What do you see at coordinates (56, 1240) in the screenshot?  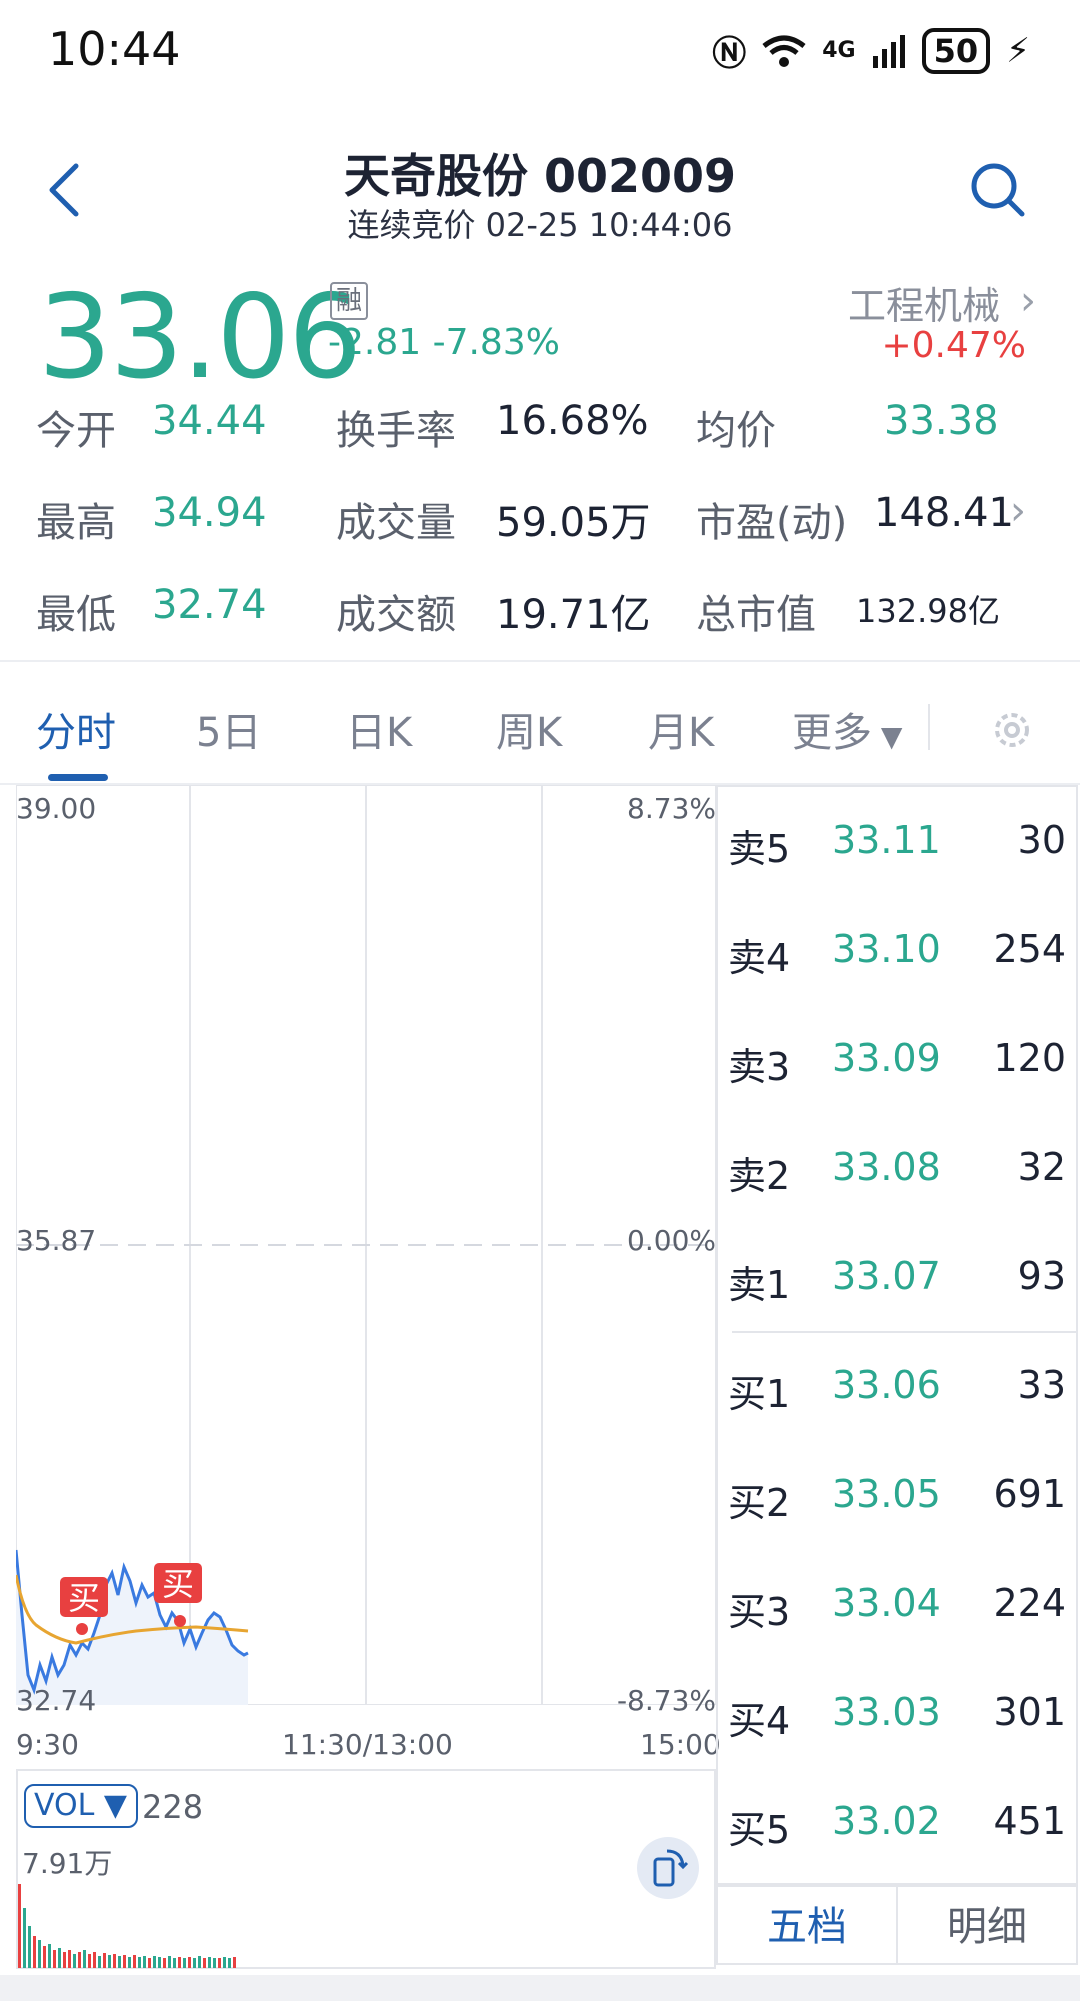 I see `axis-price-mid: 35.87` at bounding box center [56, 1240].